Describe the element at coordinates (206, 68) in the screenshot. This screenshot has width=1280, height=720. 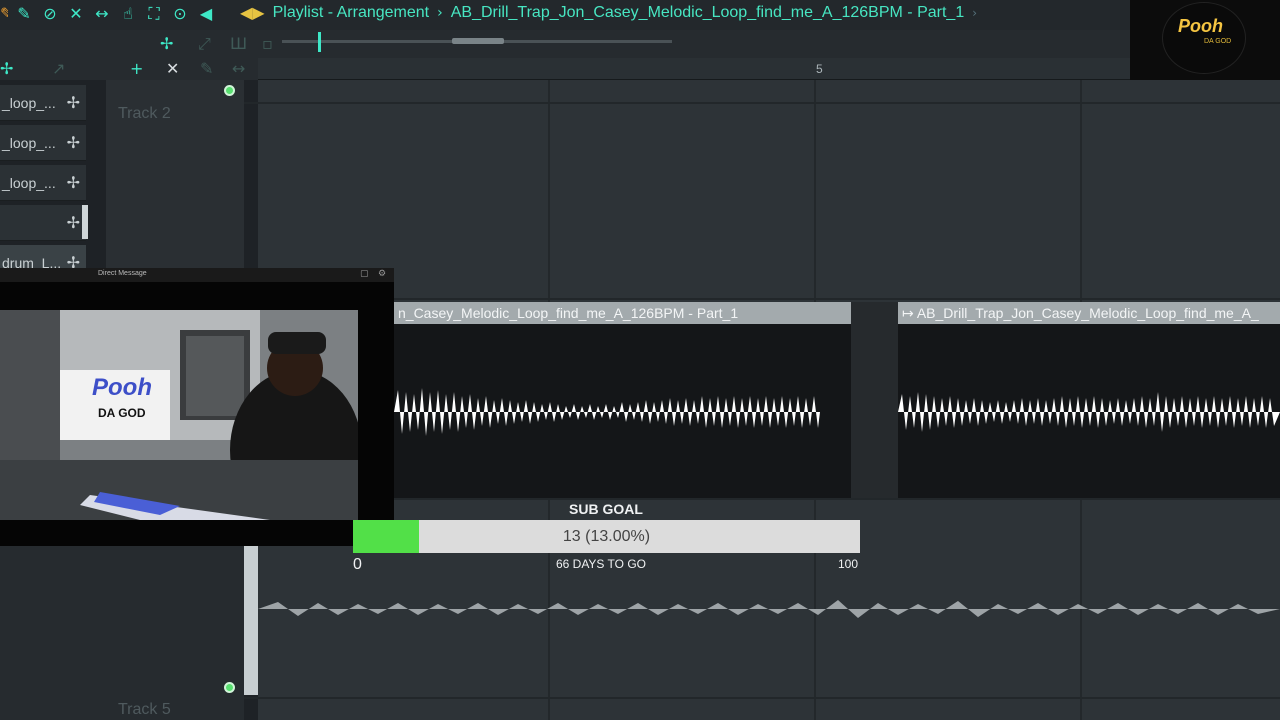
I see `edit-icon: ✎` at that location.